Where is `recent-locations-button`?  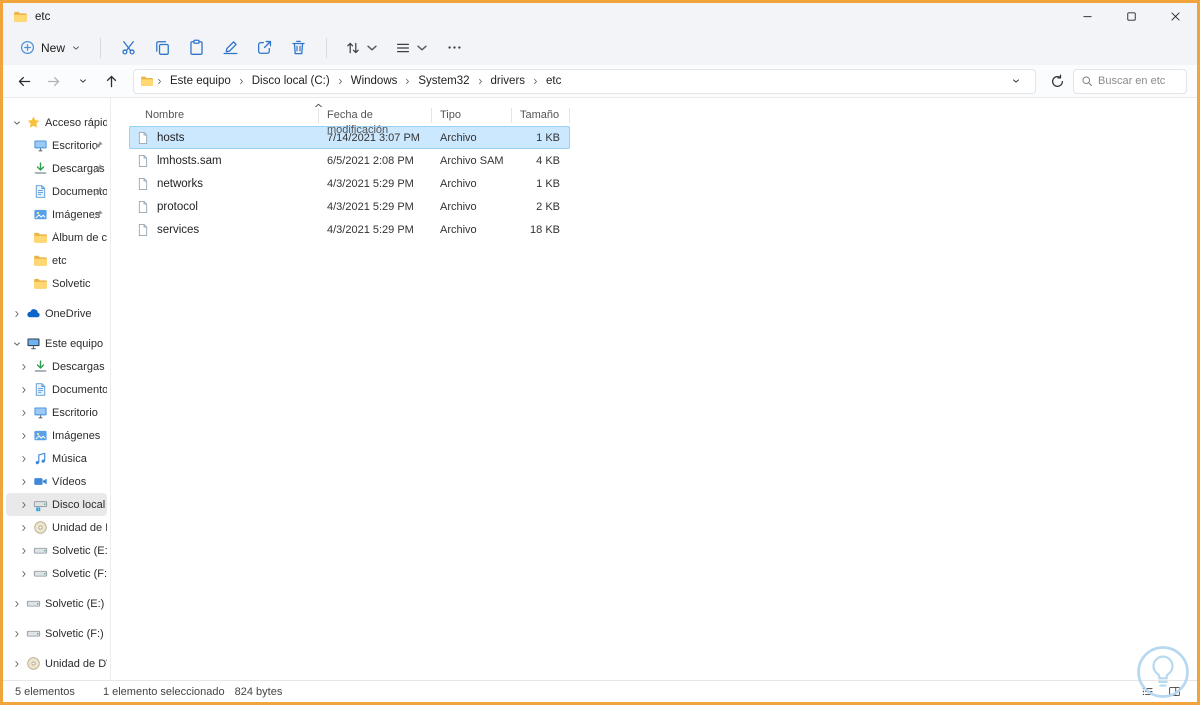 recent-locations-button is located at coordinates (82, 81).